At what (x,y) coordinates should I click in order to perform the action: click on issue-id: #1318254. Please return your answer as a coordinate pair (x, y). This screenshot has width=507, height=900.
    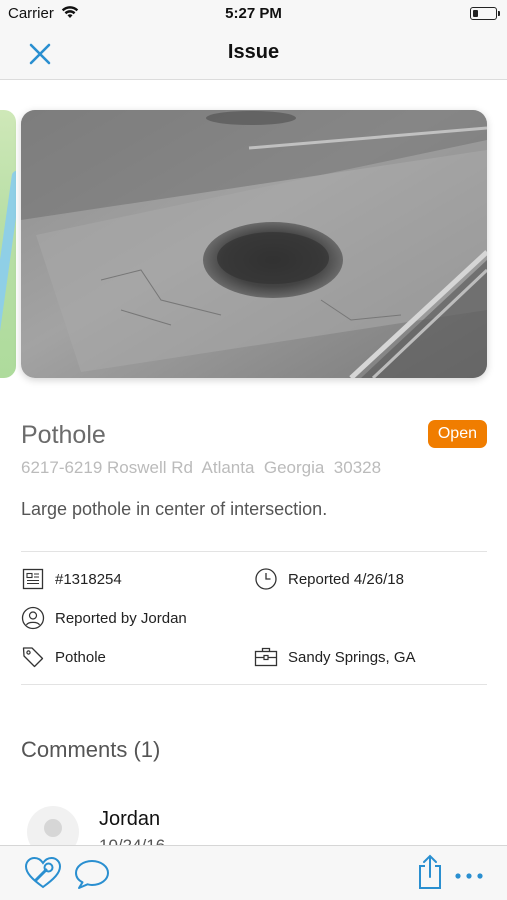
    Looking at the image, I should click on (71, 579).